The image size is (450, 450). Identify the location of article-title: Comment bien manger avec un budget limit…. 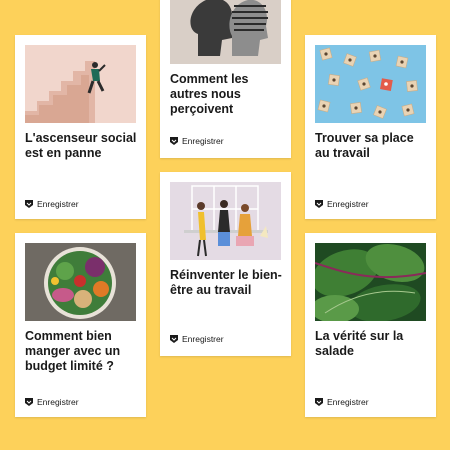
(81, 351).